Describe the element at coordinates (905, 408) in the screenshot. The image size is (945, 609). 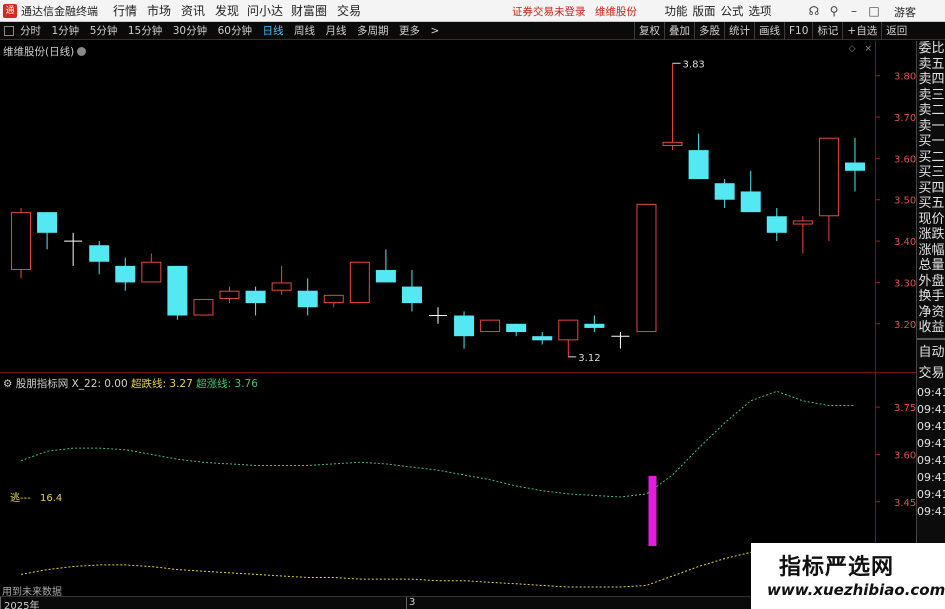
I see `y-tick-label: 3.75` at that location.